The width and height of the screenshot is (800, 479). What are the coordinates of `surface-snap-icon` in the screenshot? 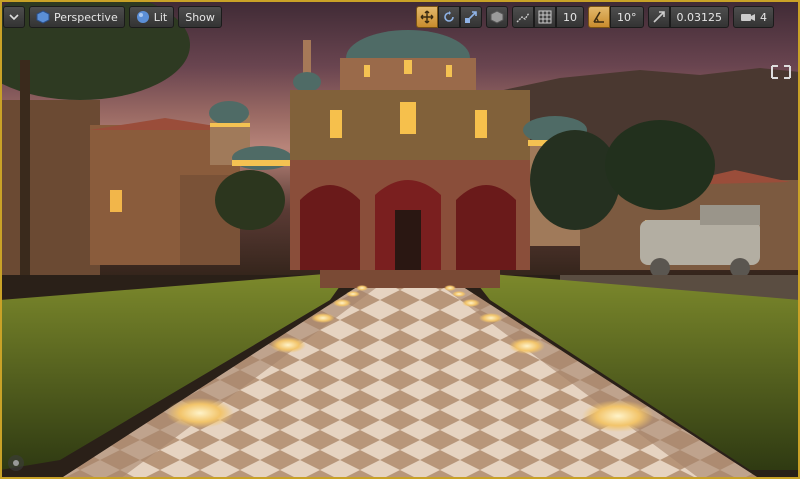 It's located at (523, 17).